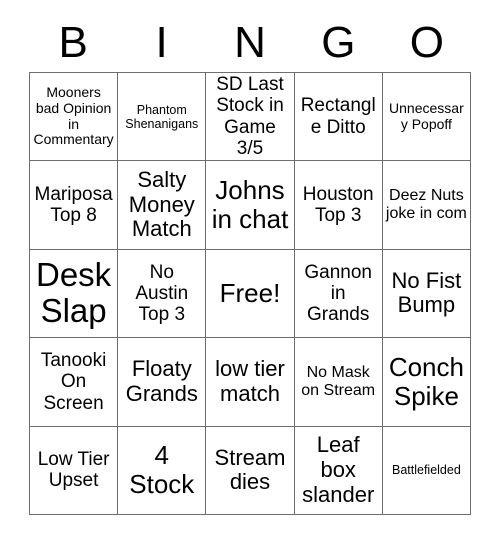 The width and height of the screenshot is (500, 544). I want to click on bingo-cell: low tier match, so click(250, 382).